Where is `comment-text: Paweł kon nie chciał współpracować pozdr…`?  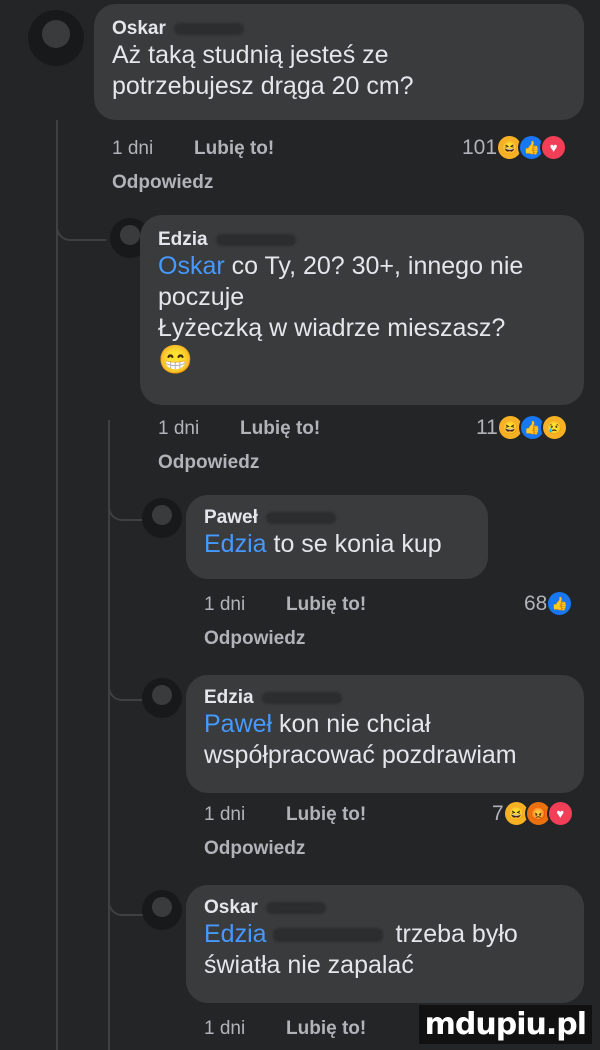
comment-text: Paweł kon nie chciał współpracować pozdr… is located at coordinates (385, 740).